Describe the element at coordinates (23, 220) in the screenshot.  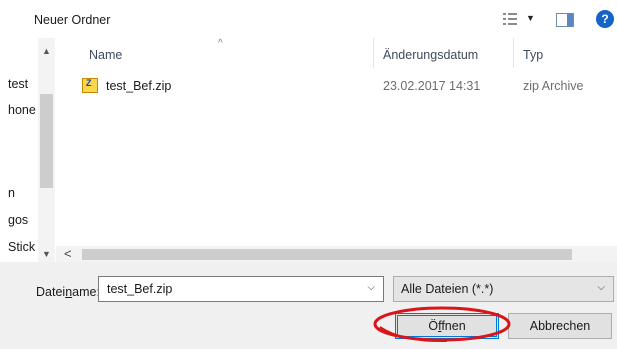
I see `nav-item-logos: gos` at that location.